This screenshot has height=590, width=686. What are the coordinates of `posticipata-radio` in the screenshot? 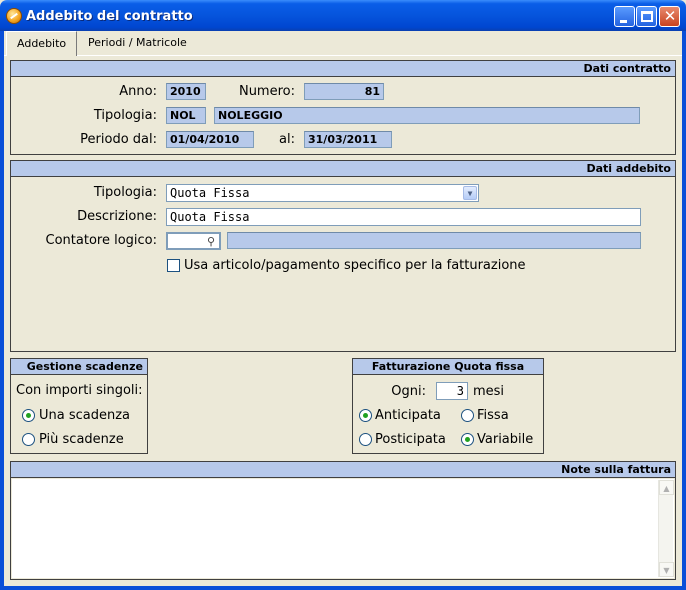 It's located at (365, 439).